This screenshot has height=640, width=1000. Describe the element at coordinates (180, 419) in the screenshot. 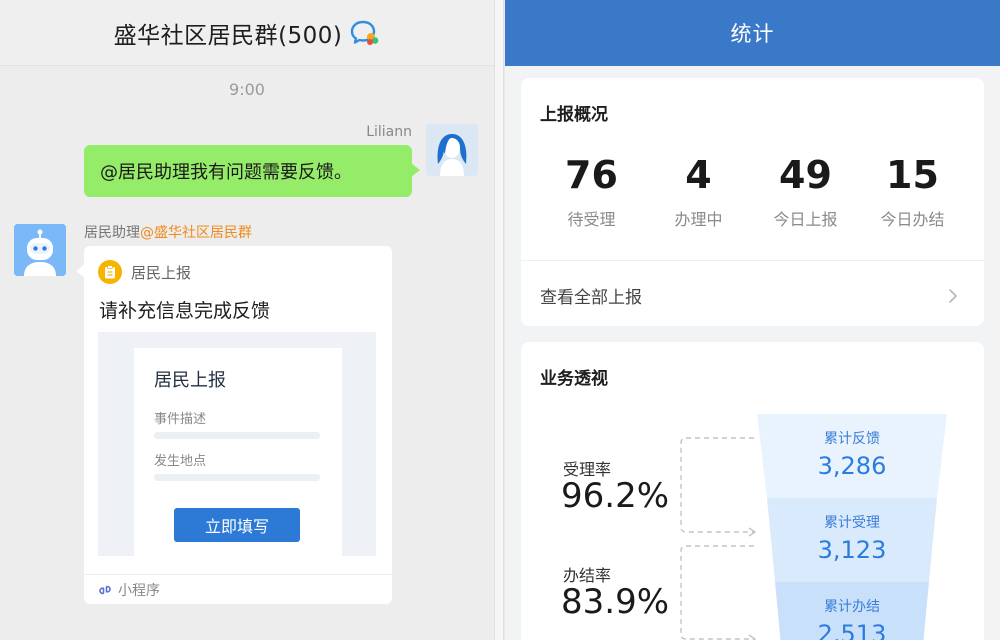

I see `preview-field-description-label: 事件描述` at that location.